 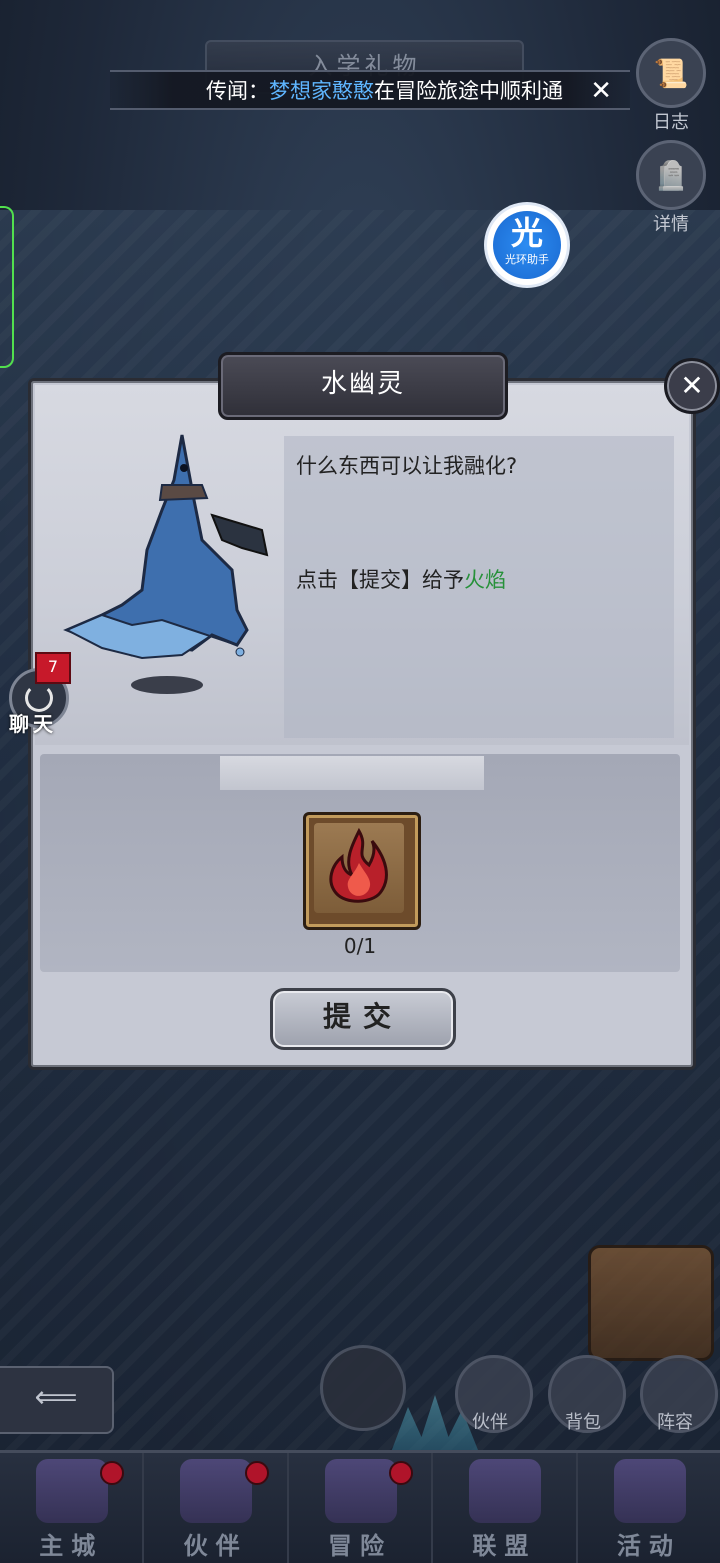 What do you see at coordinates (33, 724) in the screenshot?
I see `chat-label: 聊天` at bounding box center [33, 724].